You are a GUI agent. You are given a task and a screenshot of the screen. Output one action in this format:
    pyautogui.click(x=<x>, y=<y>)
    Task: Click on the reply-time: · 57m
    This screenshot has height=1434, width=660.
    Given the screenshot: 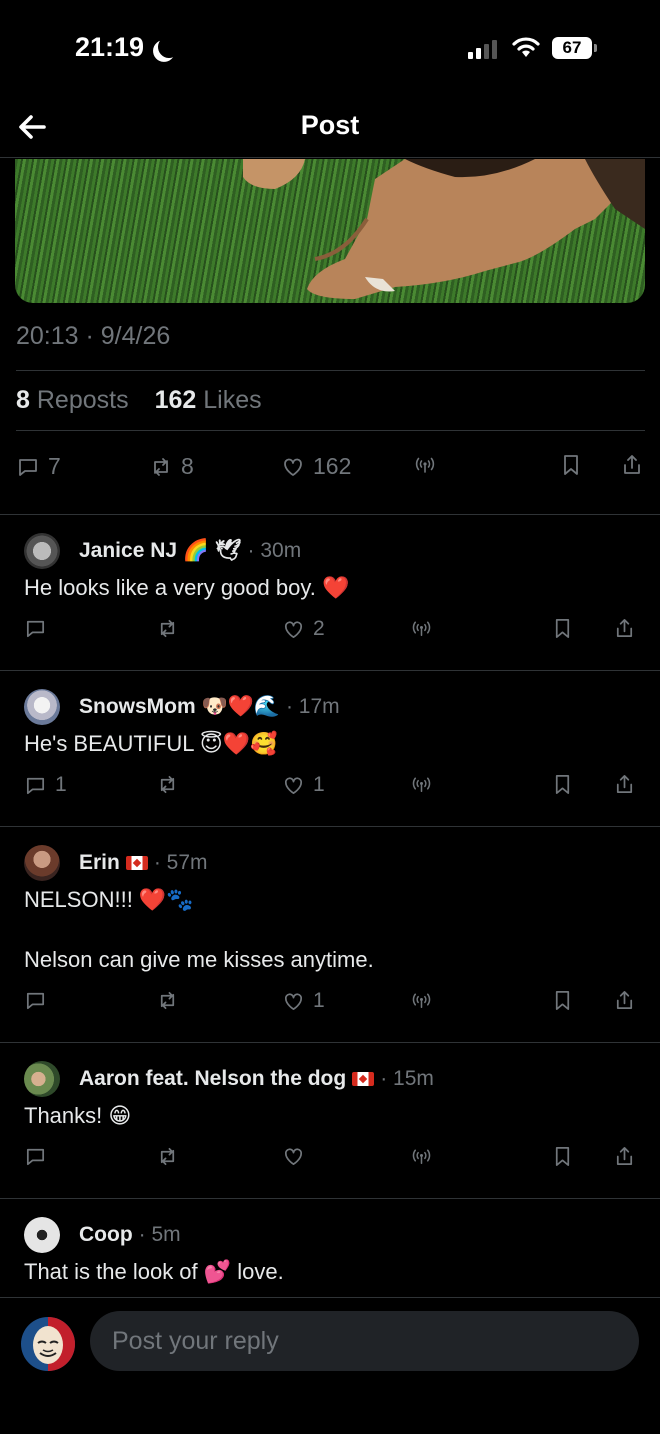 What is the action you would take?
    pyautogui.click(x=180, y=862)
    